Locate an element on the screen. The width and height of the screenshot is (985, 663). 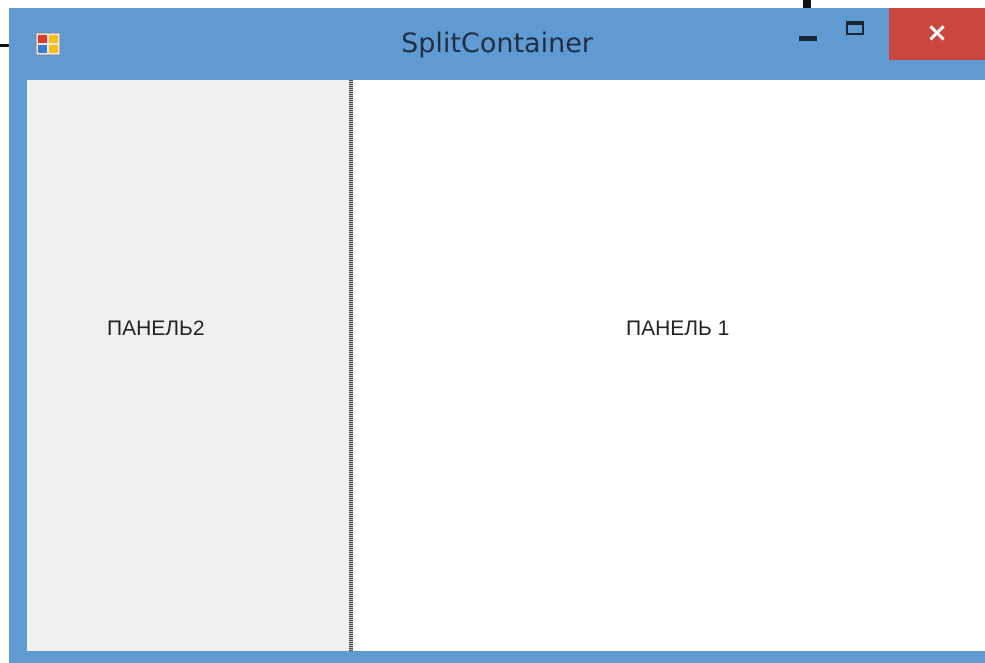
title-bar: SplitContainer × is located at coordinates (497, 44).